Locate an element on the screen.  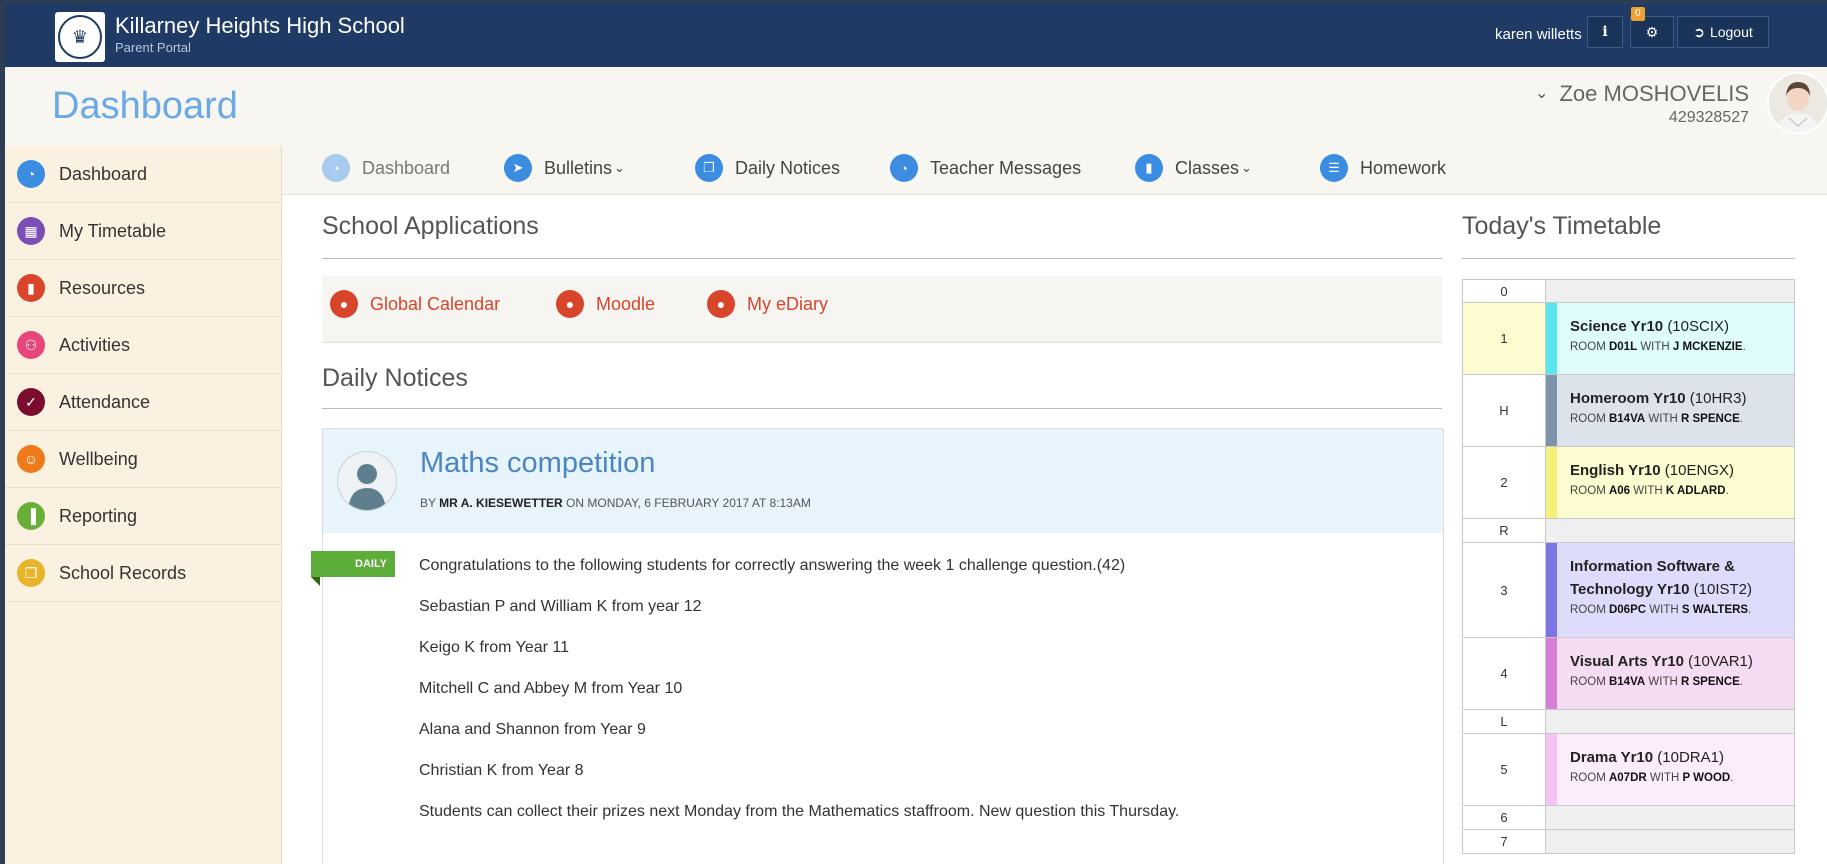
school-logo: ♛ is located at coordinates (80, 37).